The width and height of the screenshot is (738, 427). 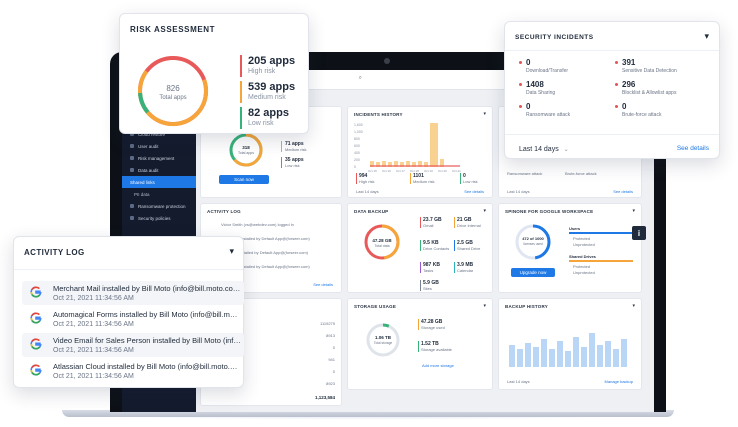 What do you see at coordinates (330, 383) in the screenshot?
I see `table-value: 8923` at bounding box center [330, 383].